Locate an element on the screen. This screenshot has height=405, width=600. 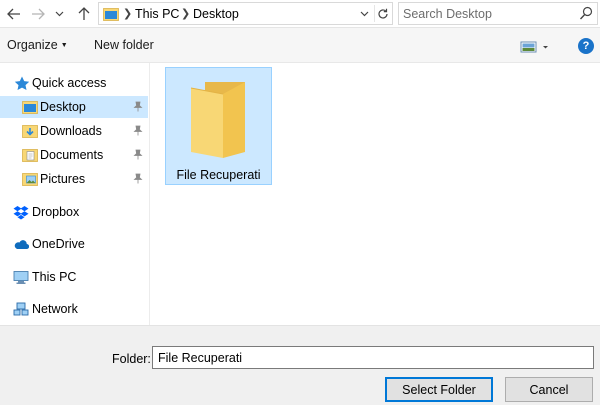
organize-label: Organize is located at coordinates (32, 45).